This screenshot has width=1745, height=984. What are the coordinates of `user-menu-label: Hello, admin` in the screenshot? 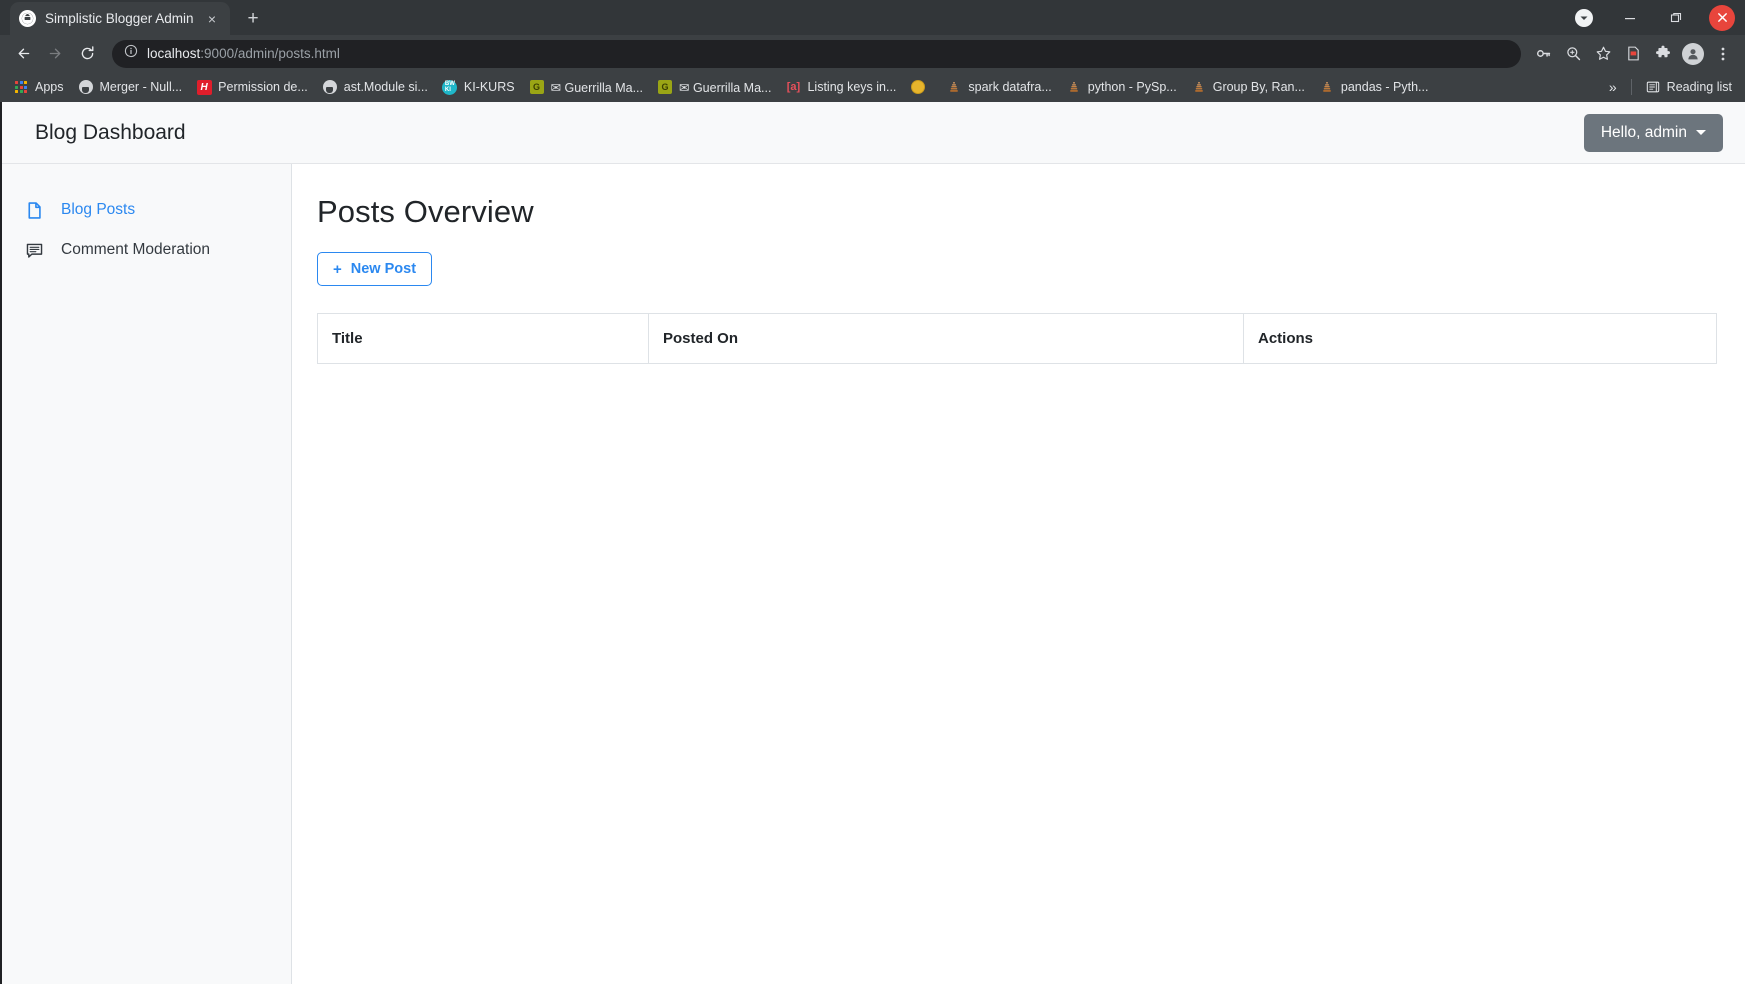 It's located at (1643, 132).